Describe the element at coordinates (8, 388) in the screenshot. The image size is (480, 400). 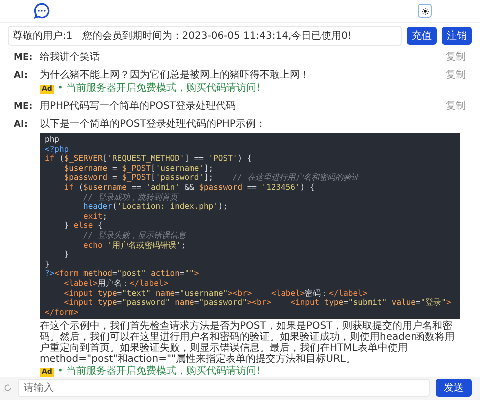
I see `refresh-icon` at that location.